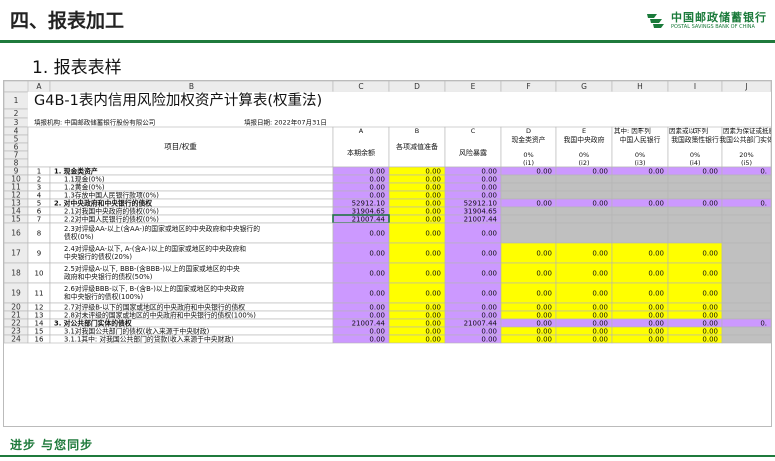 This screenshot has height=461, width=775. What do you see at coordinates (16, 273) in the screenshot?
I see `row-number: 18` at bounding box center [16, 273].